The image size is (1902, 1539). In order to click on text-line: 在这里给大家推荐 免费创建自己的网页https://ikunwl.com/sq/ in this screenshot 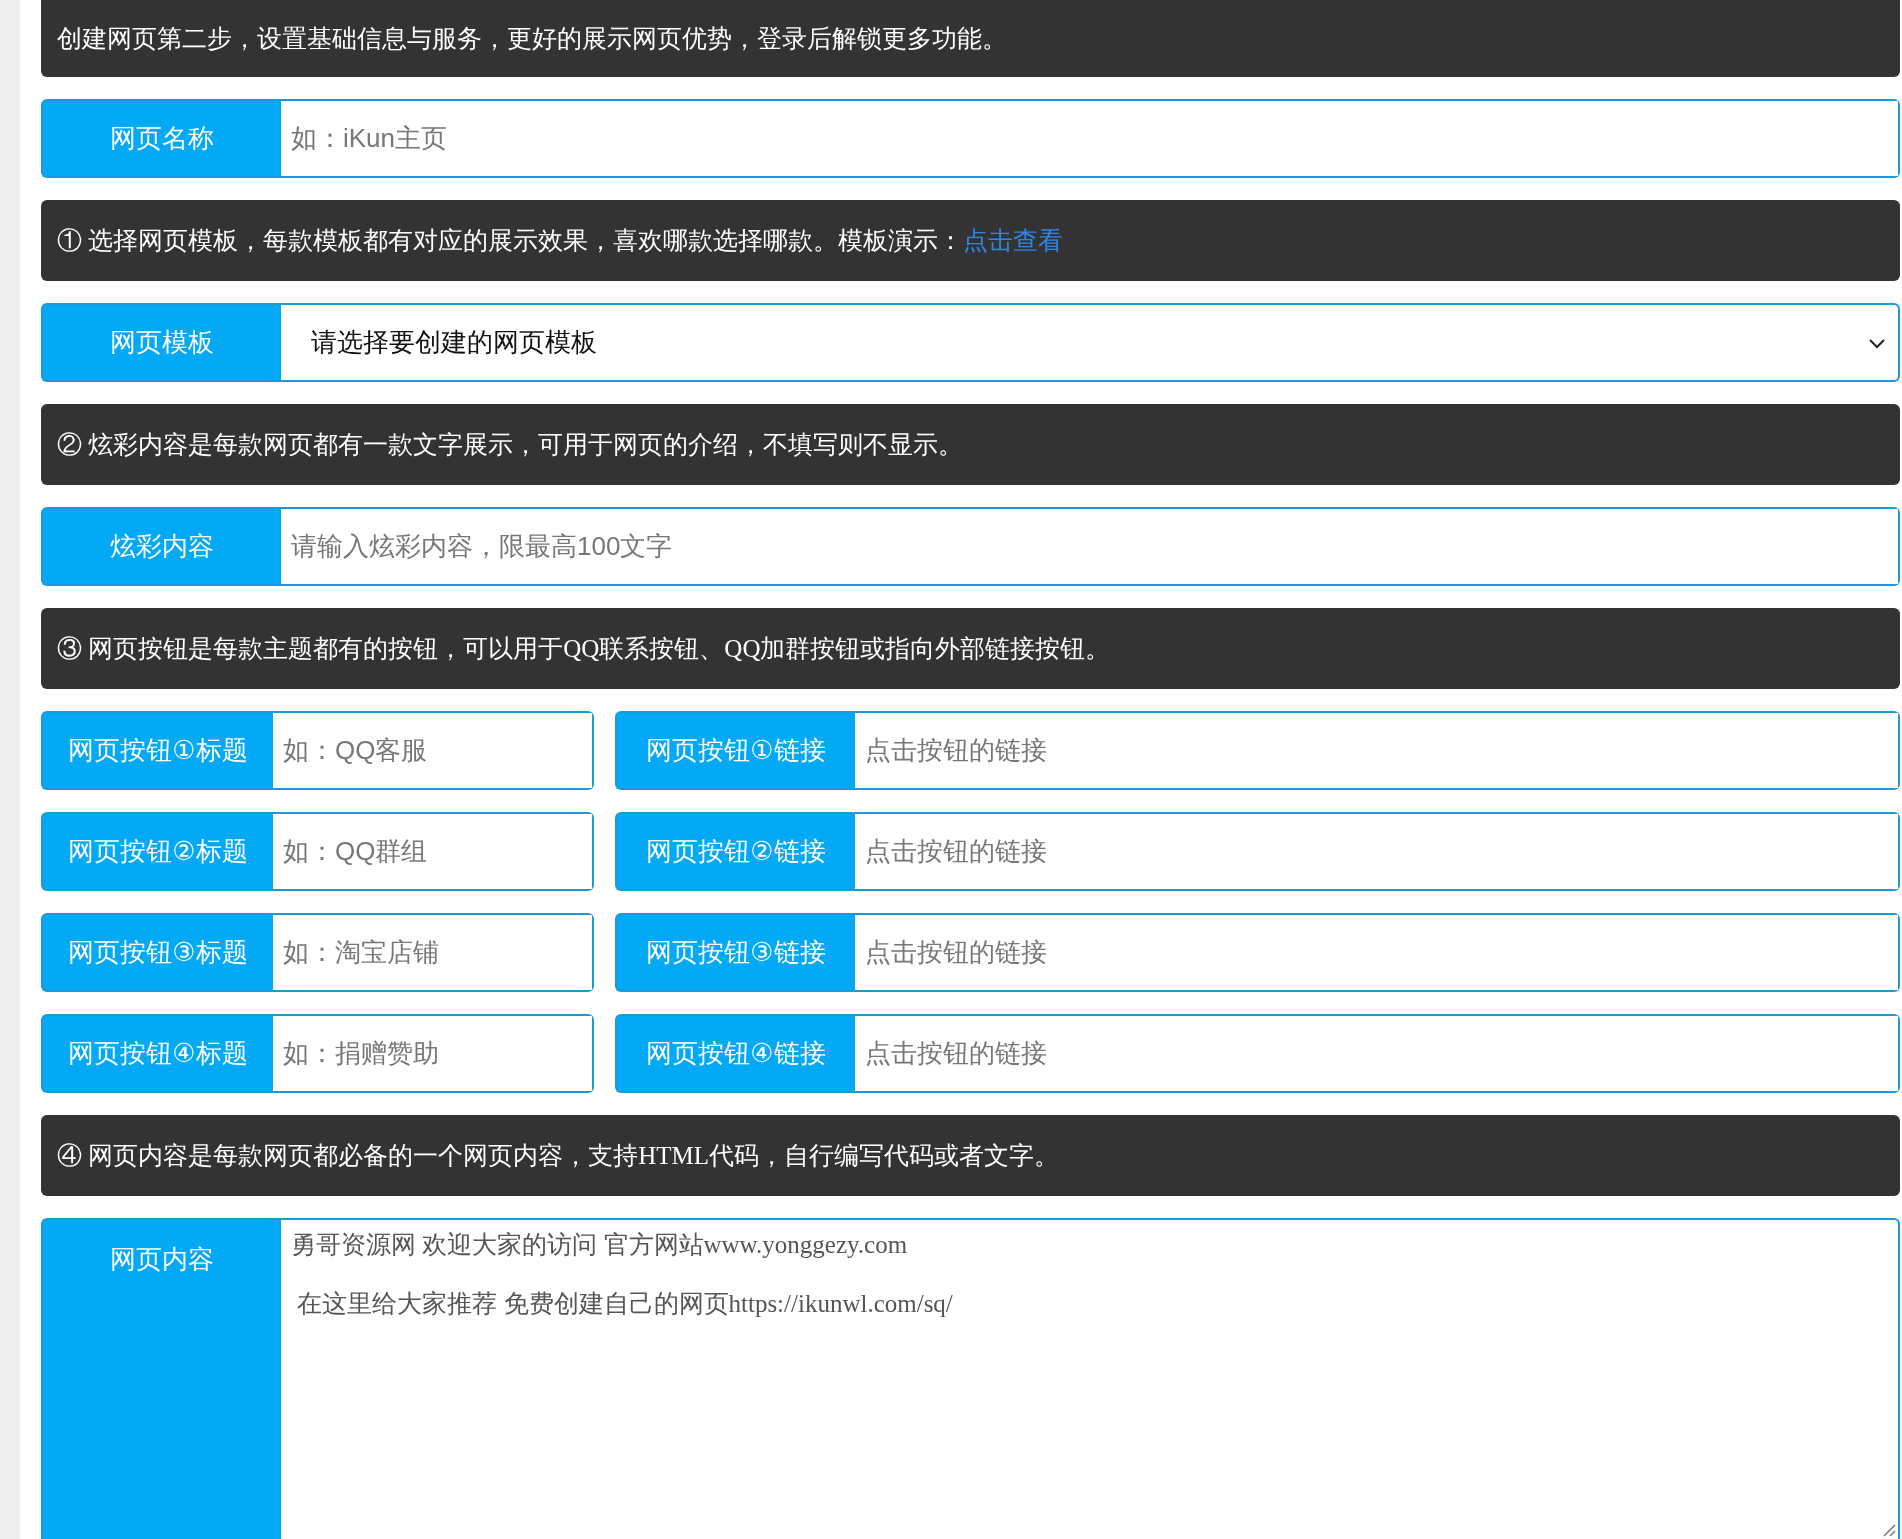, I will do `click(624, 1304)`.